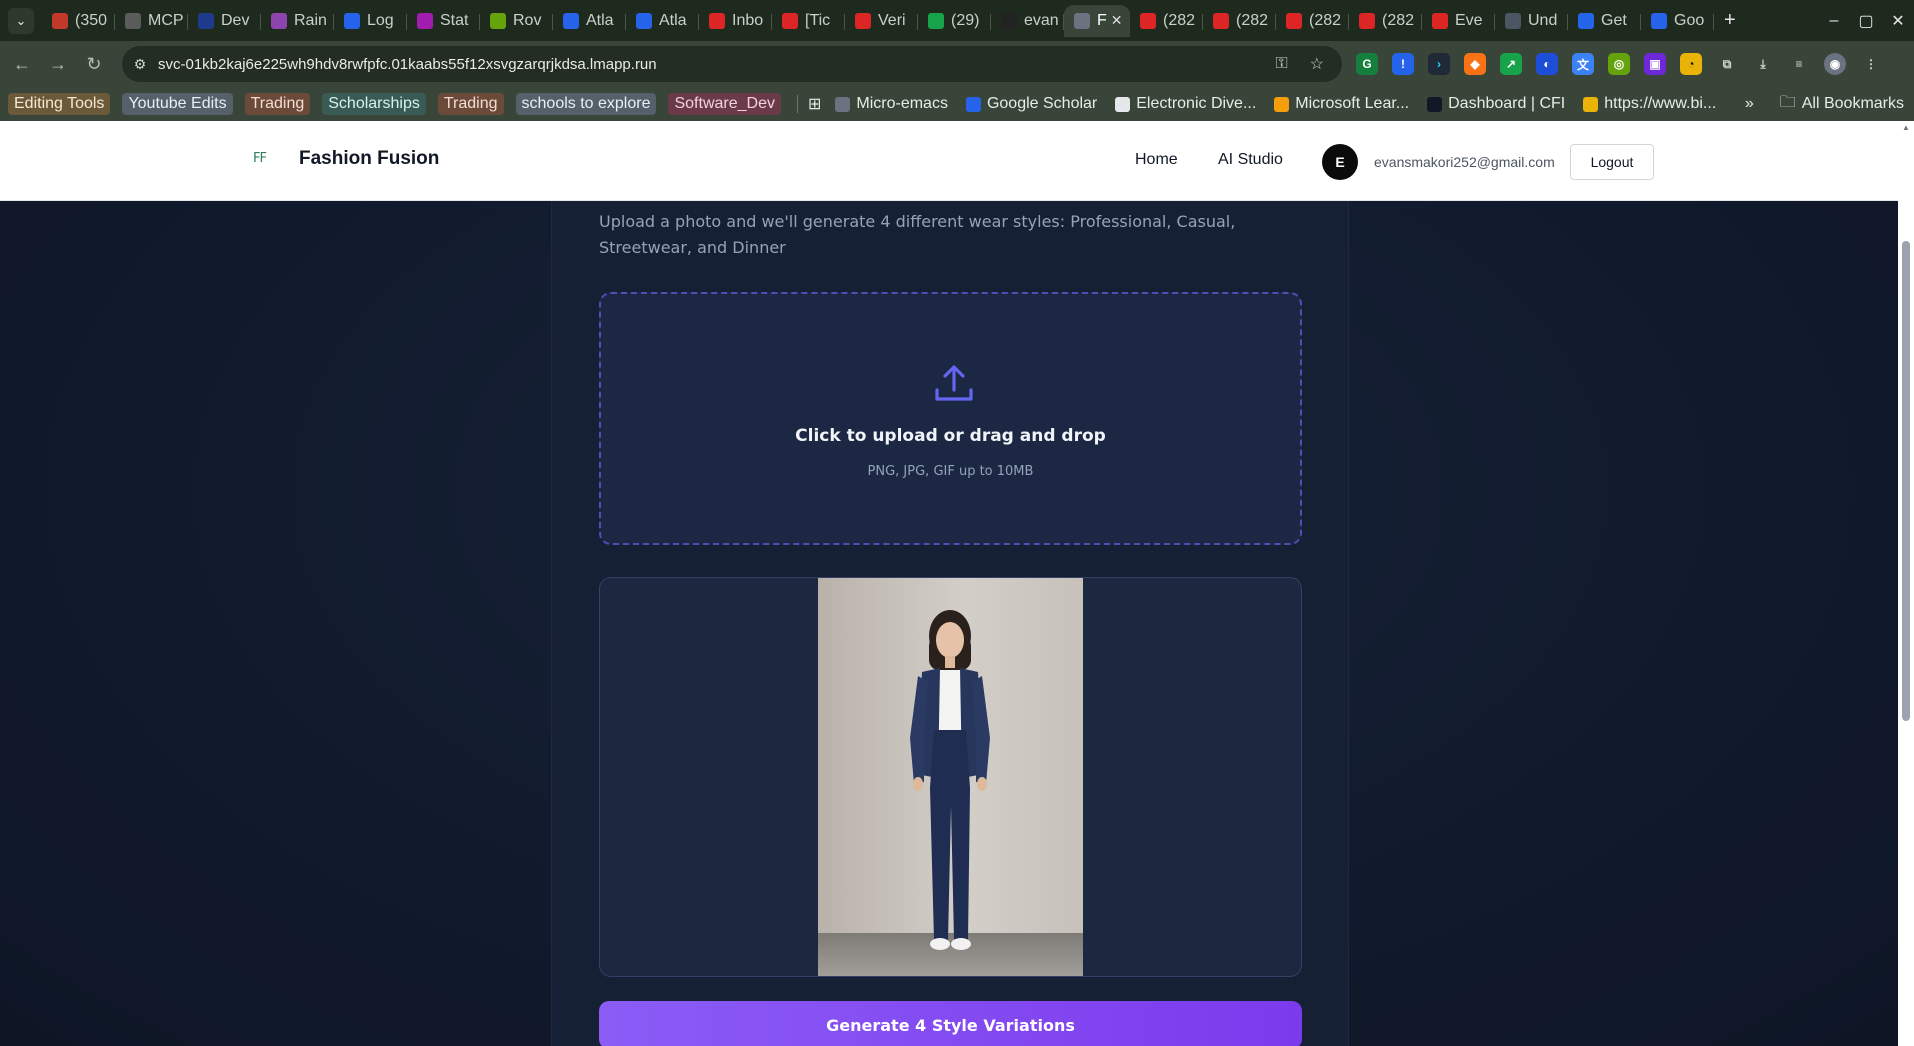 This screenshot has width=1914, height=1046. What do you see at coordinates (279, 20) in the screenshot?
I see `rain-icon` at bounding box center [279, 20].